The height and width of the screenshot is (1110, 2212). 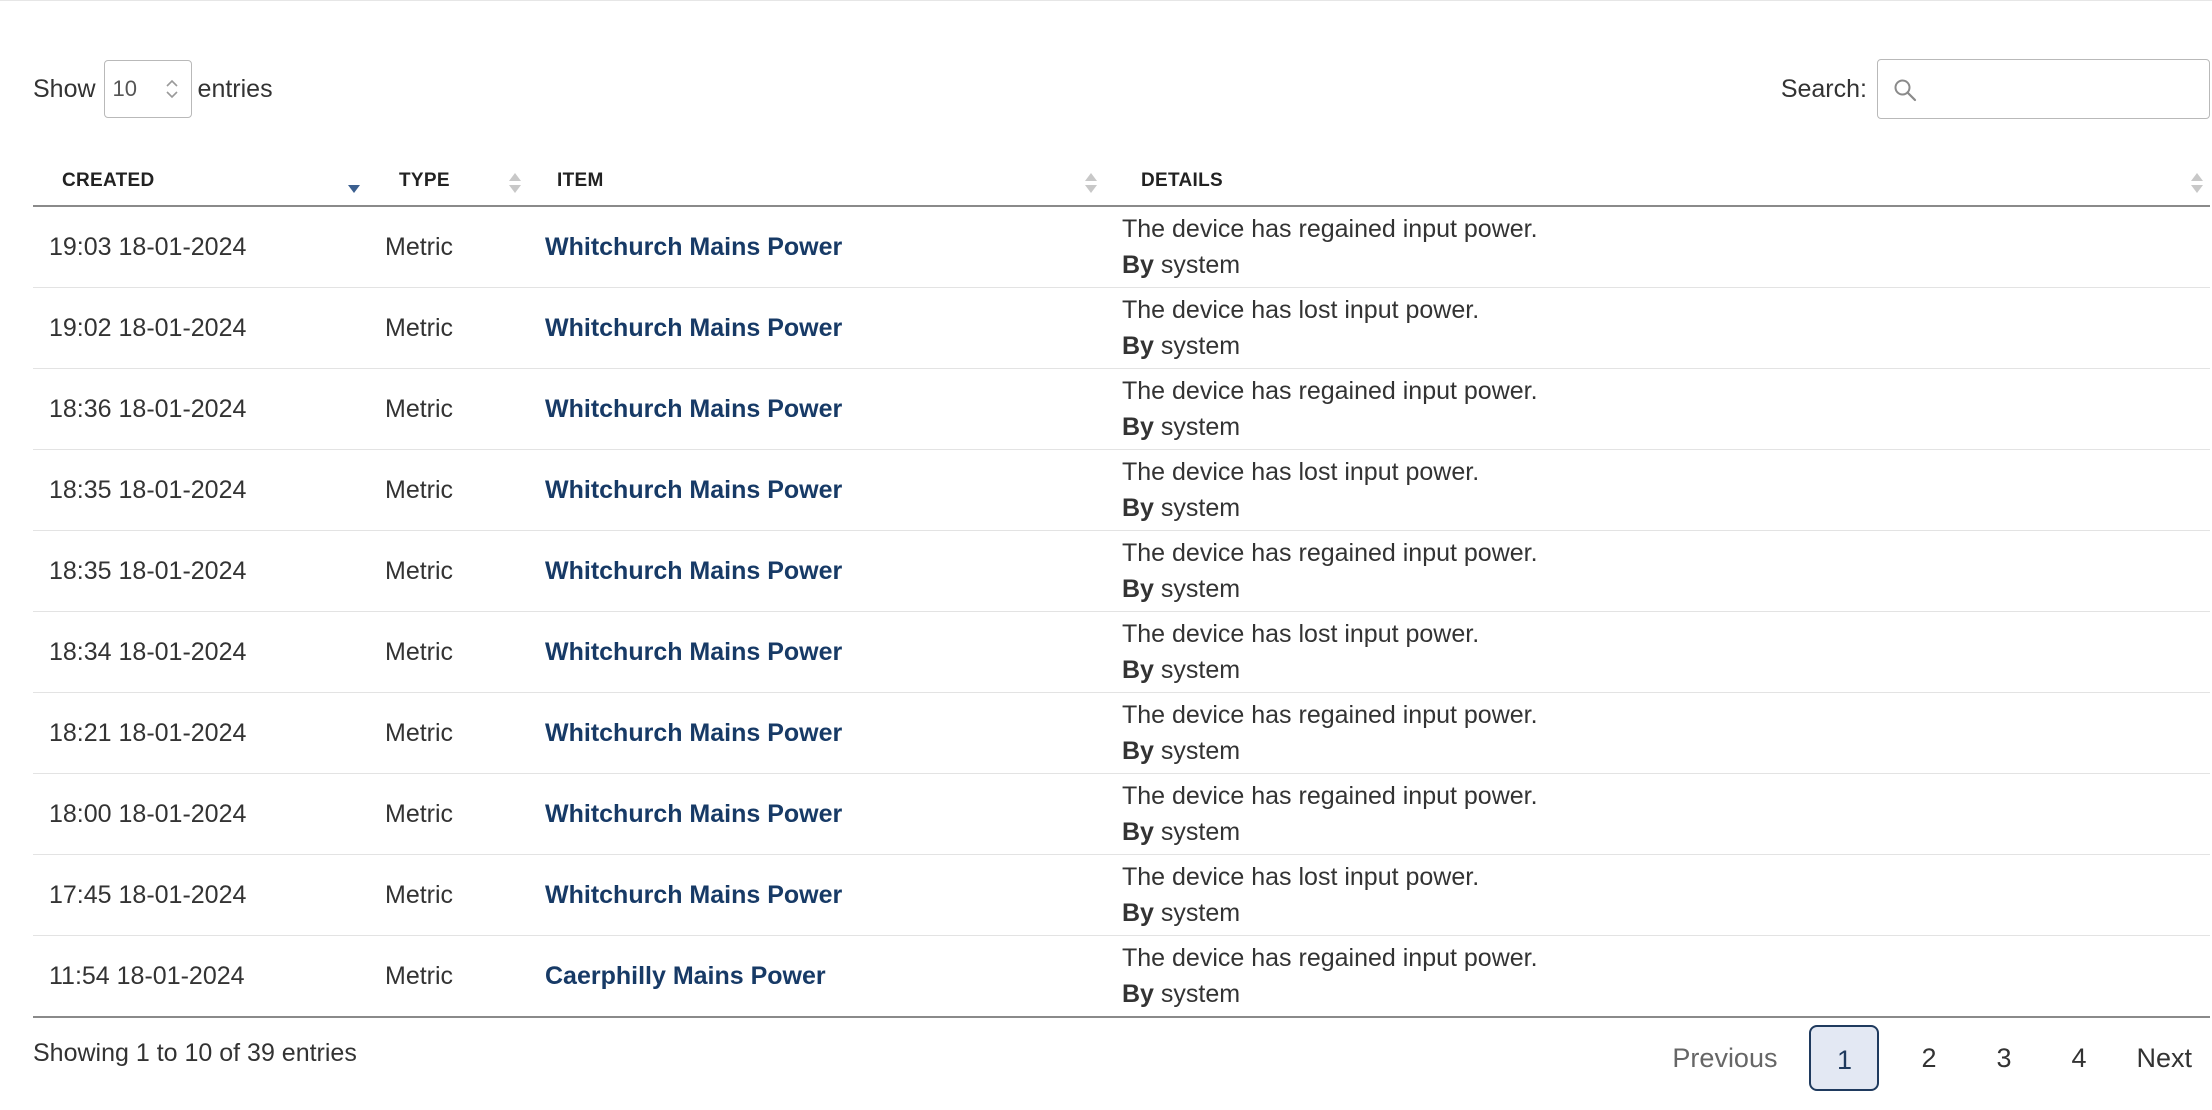 I want to click on search-label: Search:, so click(x=1823, y=88).